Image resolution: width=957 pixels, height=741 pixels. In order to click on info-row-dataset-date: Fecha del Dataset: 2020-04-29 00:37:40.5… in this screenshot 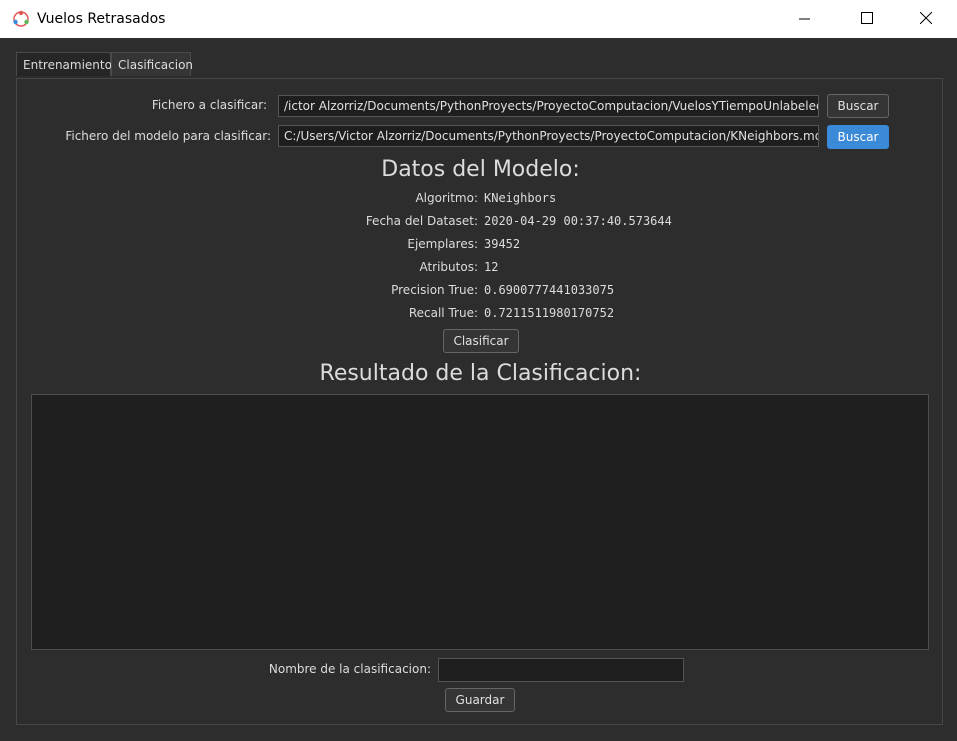, I will do `click(480, 223)`.